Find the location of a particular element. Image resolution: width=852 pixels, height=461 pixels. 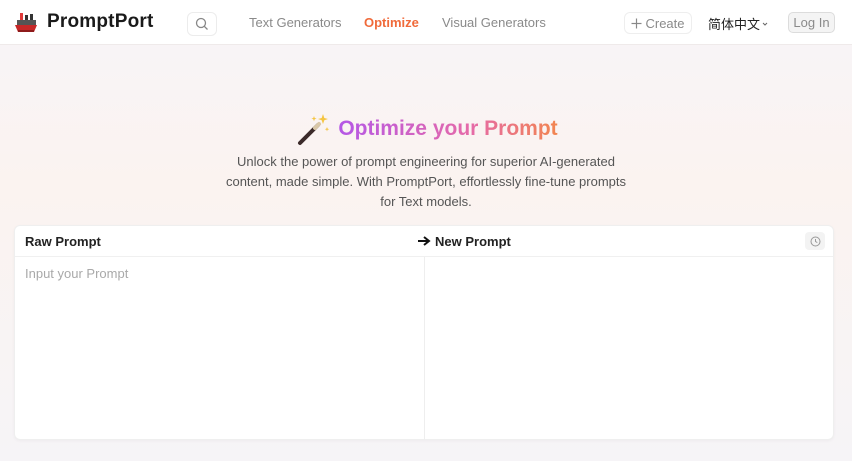

history-button is located at coordinates (815, 241).